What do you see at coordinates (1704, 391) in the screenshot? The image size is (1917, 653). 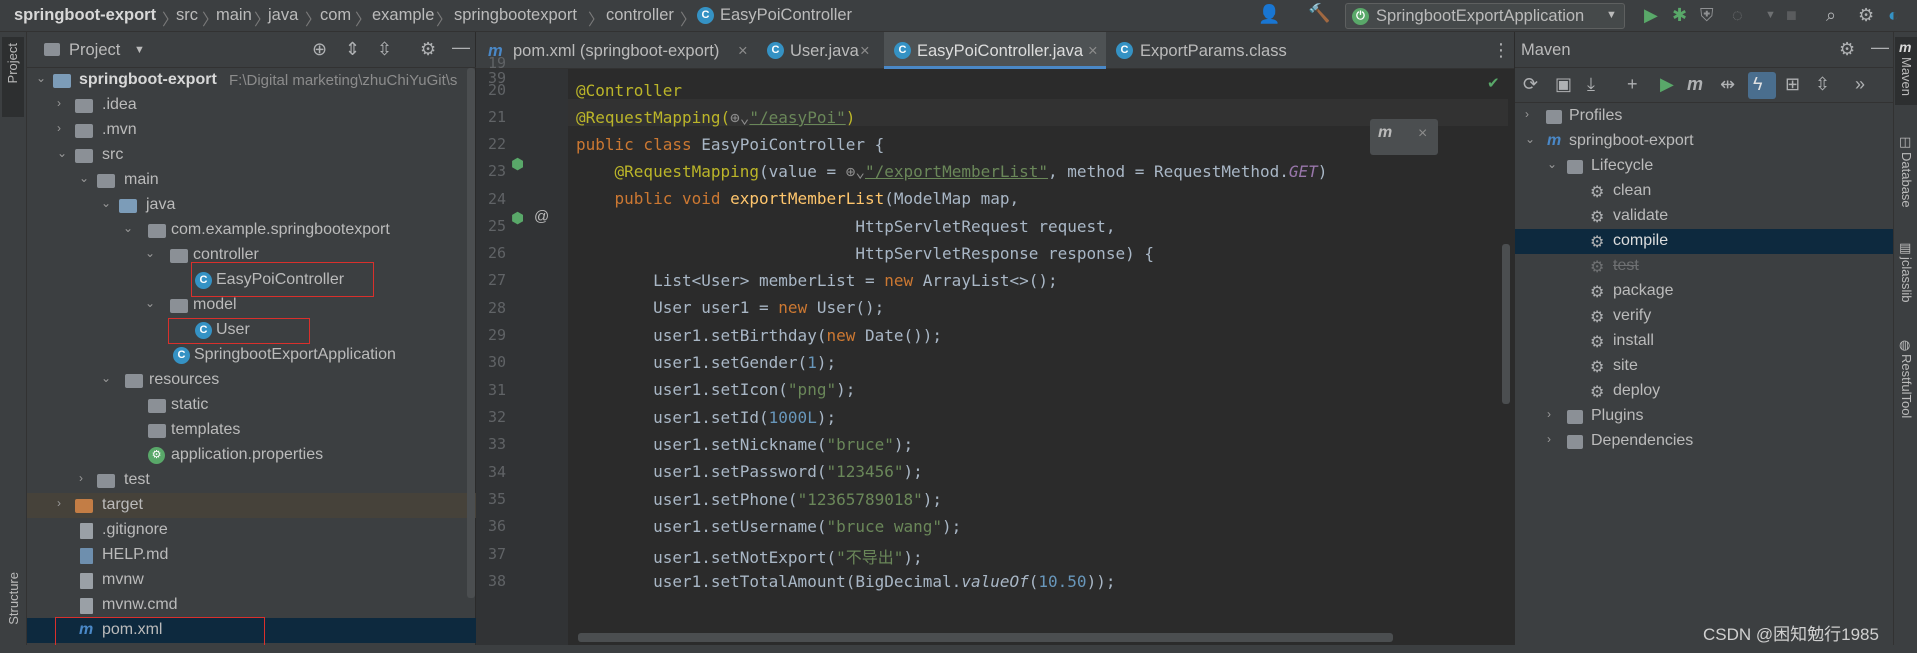 I see `maven-goal-deploy: ⚙ deploy` at bounding box center [1704, 391].